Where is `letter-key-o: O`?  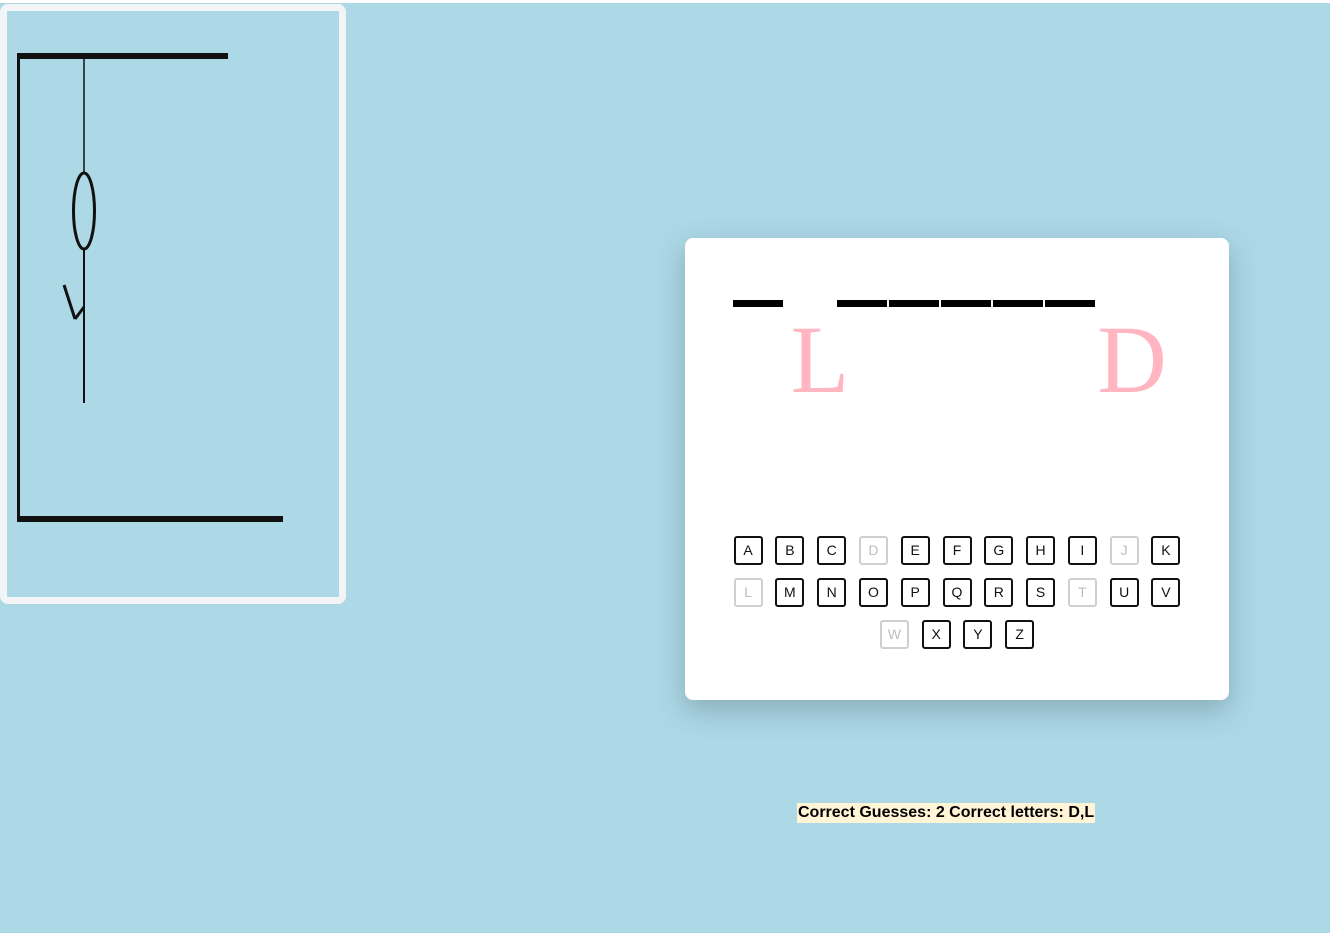 letter-key-o: O is located at coordinates (873, 592).